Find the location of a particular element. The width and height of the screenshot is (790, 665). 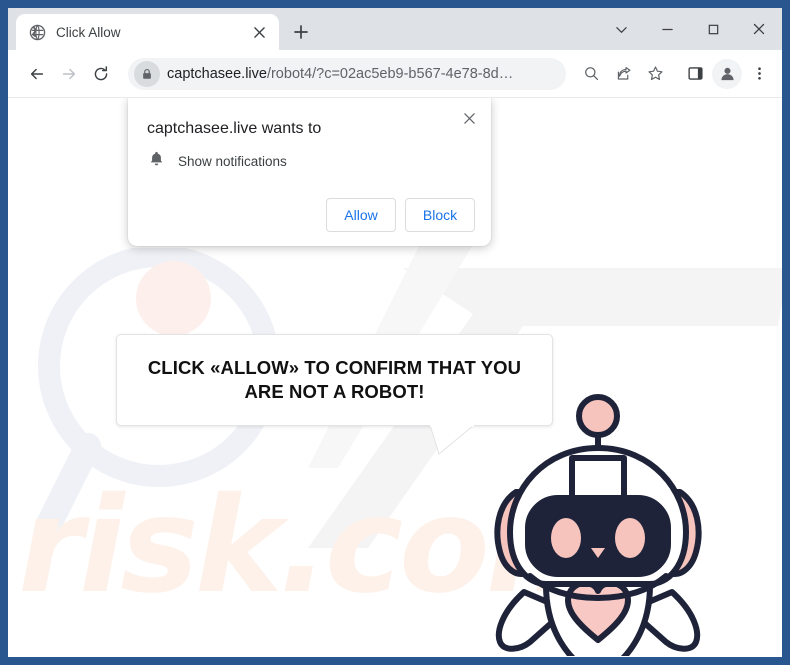

lock-icon is located at coordinates (147, 73).